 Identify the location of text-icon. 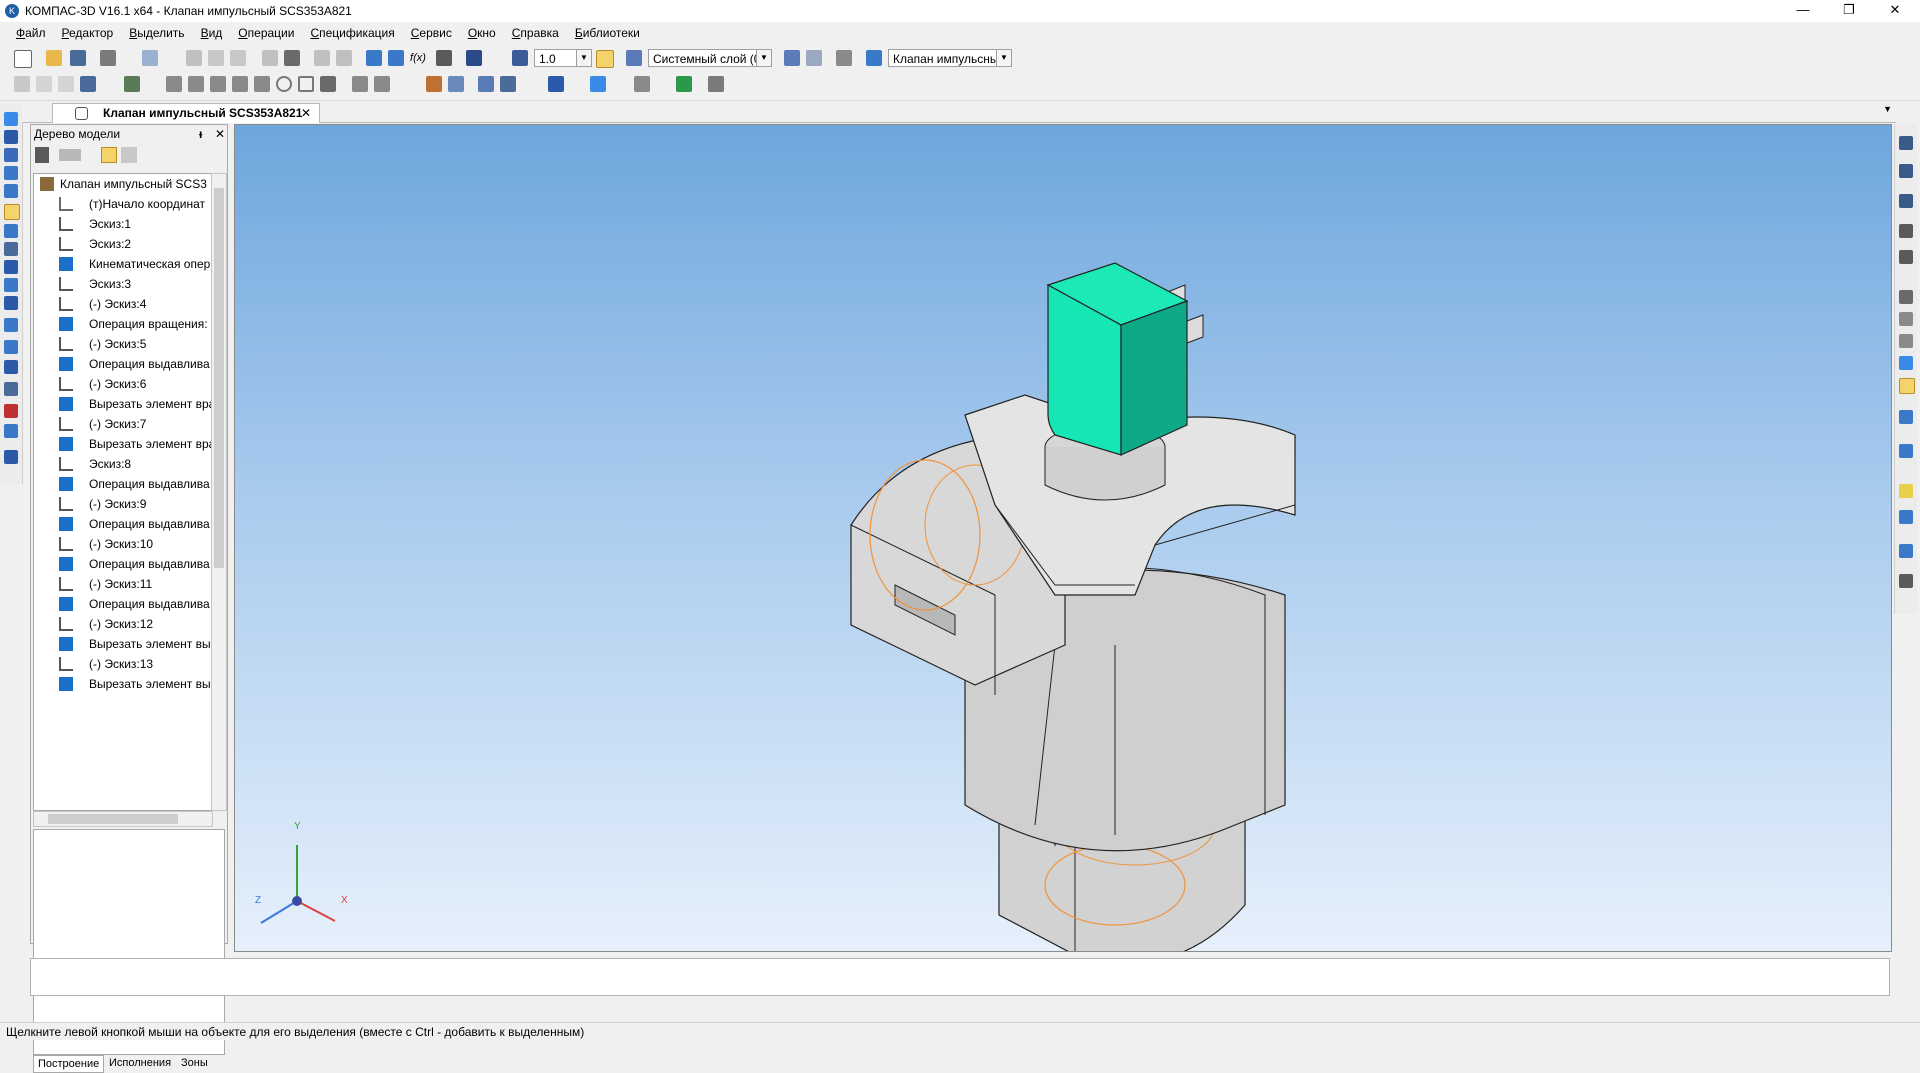
(716, 84).